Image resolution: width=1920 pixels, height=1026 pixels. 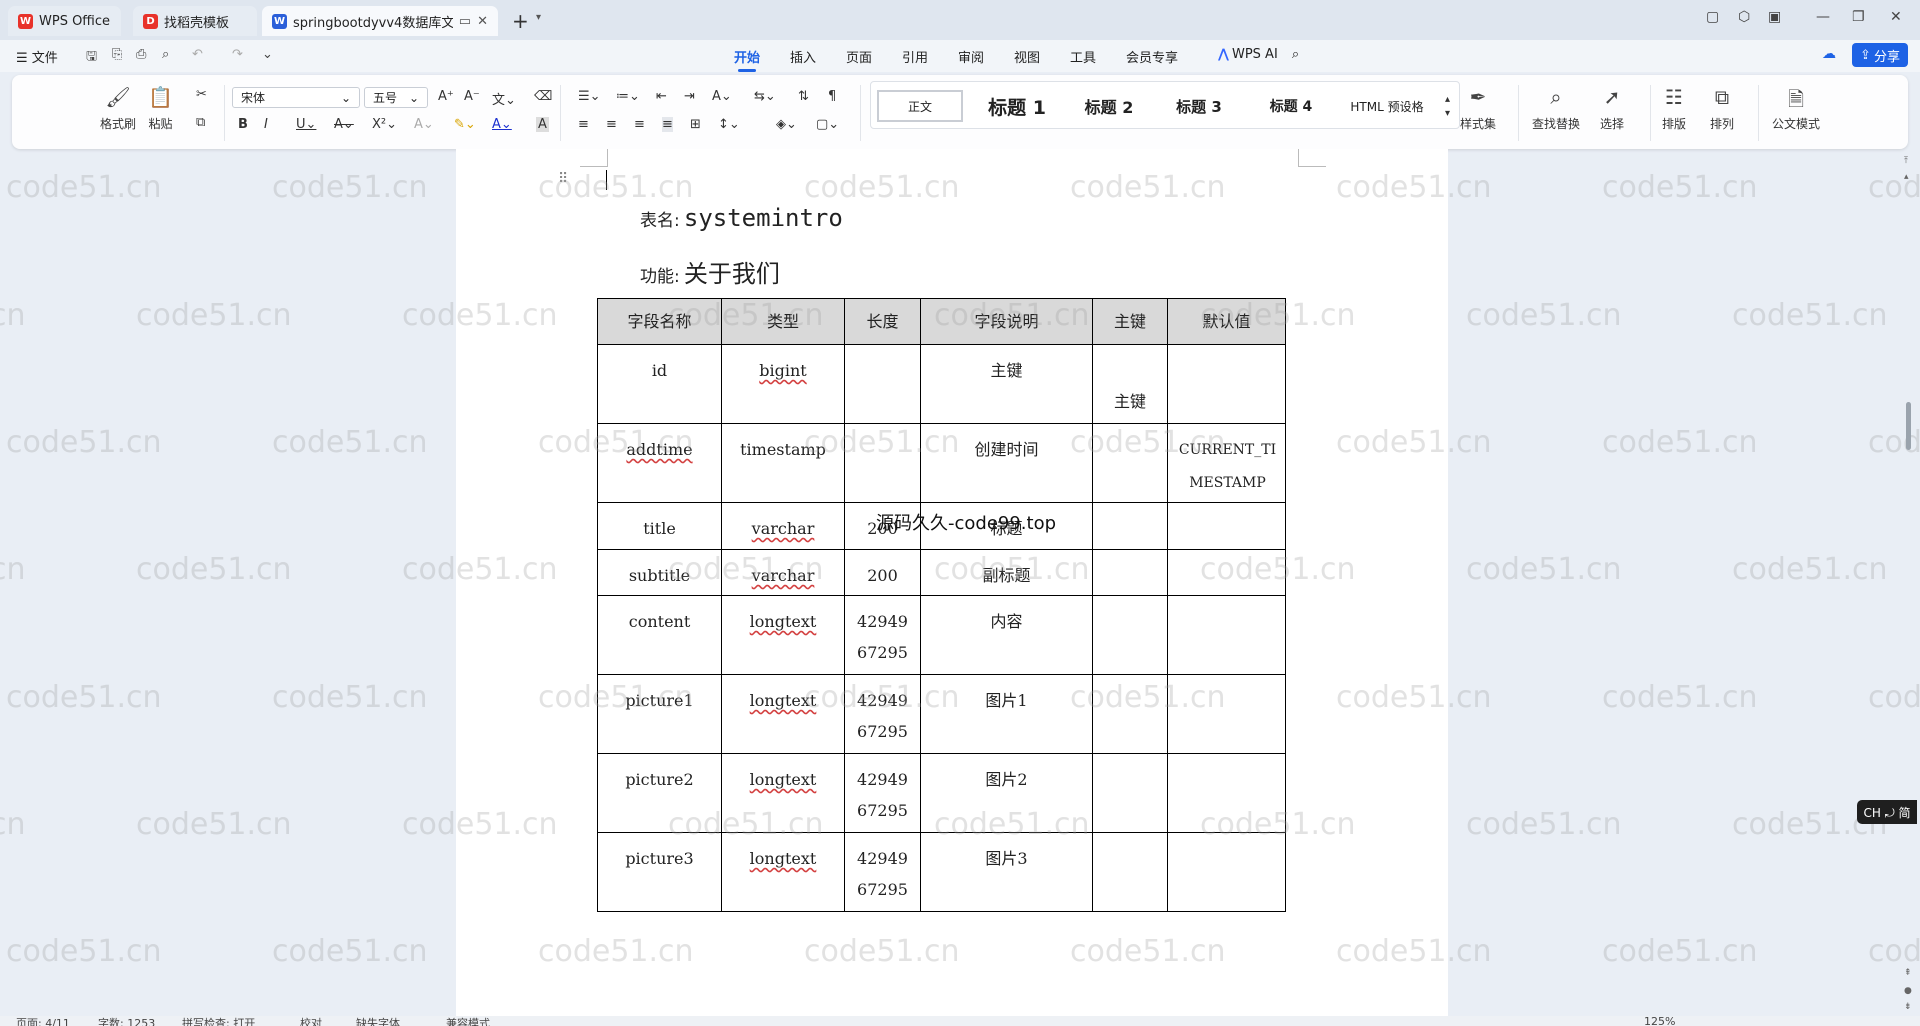 I want to click on menu-tab-tools: 工具, so click(x=1083, y=56).